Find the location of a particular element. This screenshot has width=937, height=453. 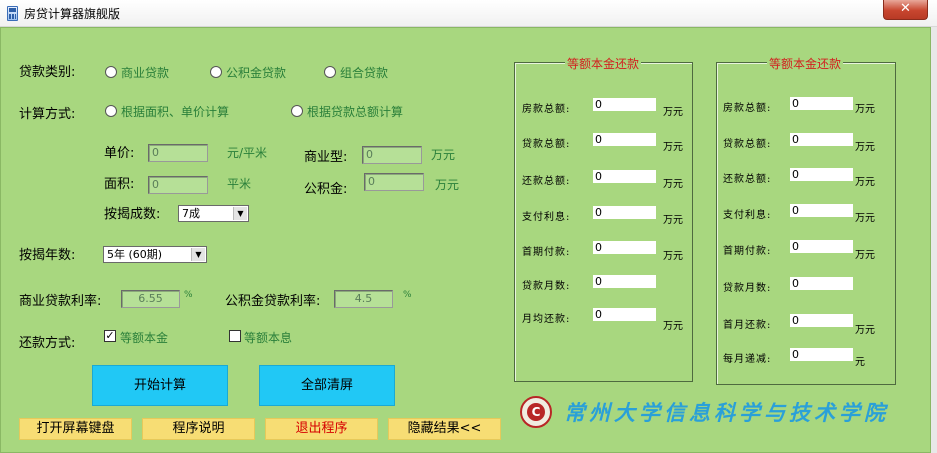

result-label: 每月递减: is located at coordinates (747, 359).